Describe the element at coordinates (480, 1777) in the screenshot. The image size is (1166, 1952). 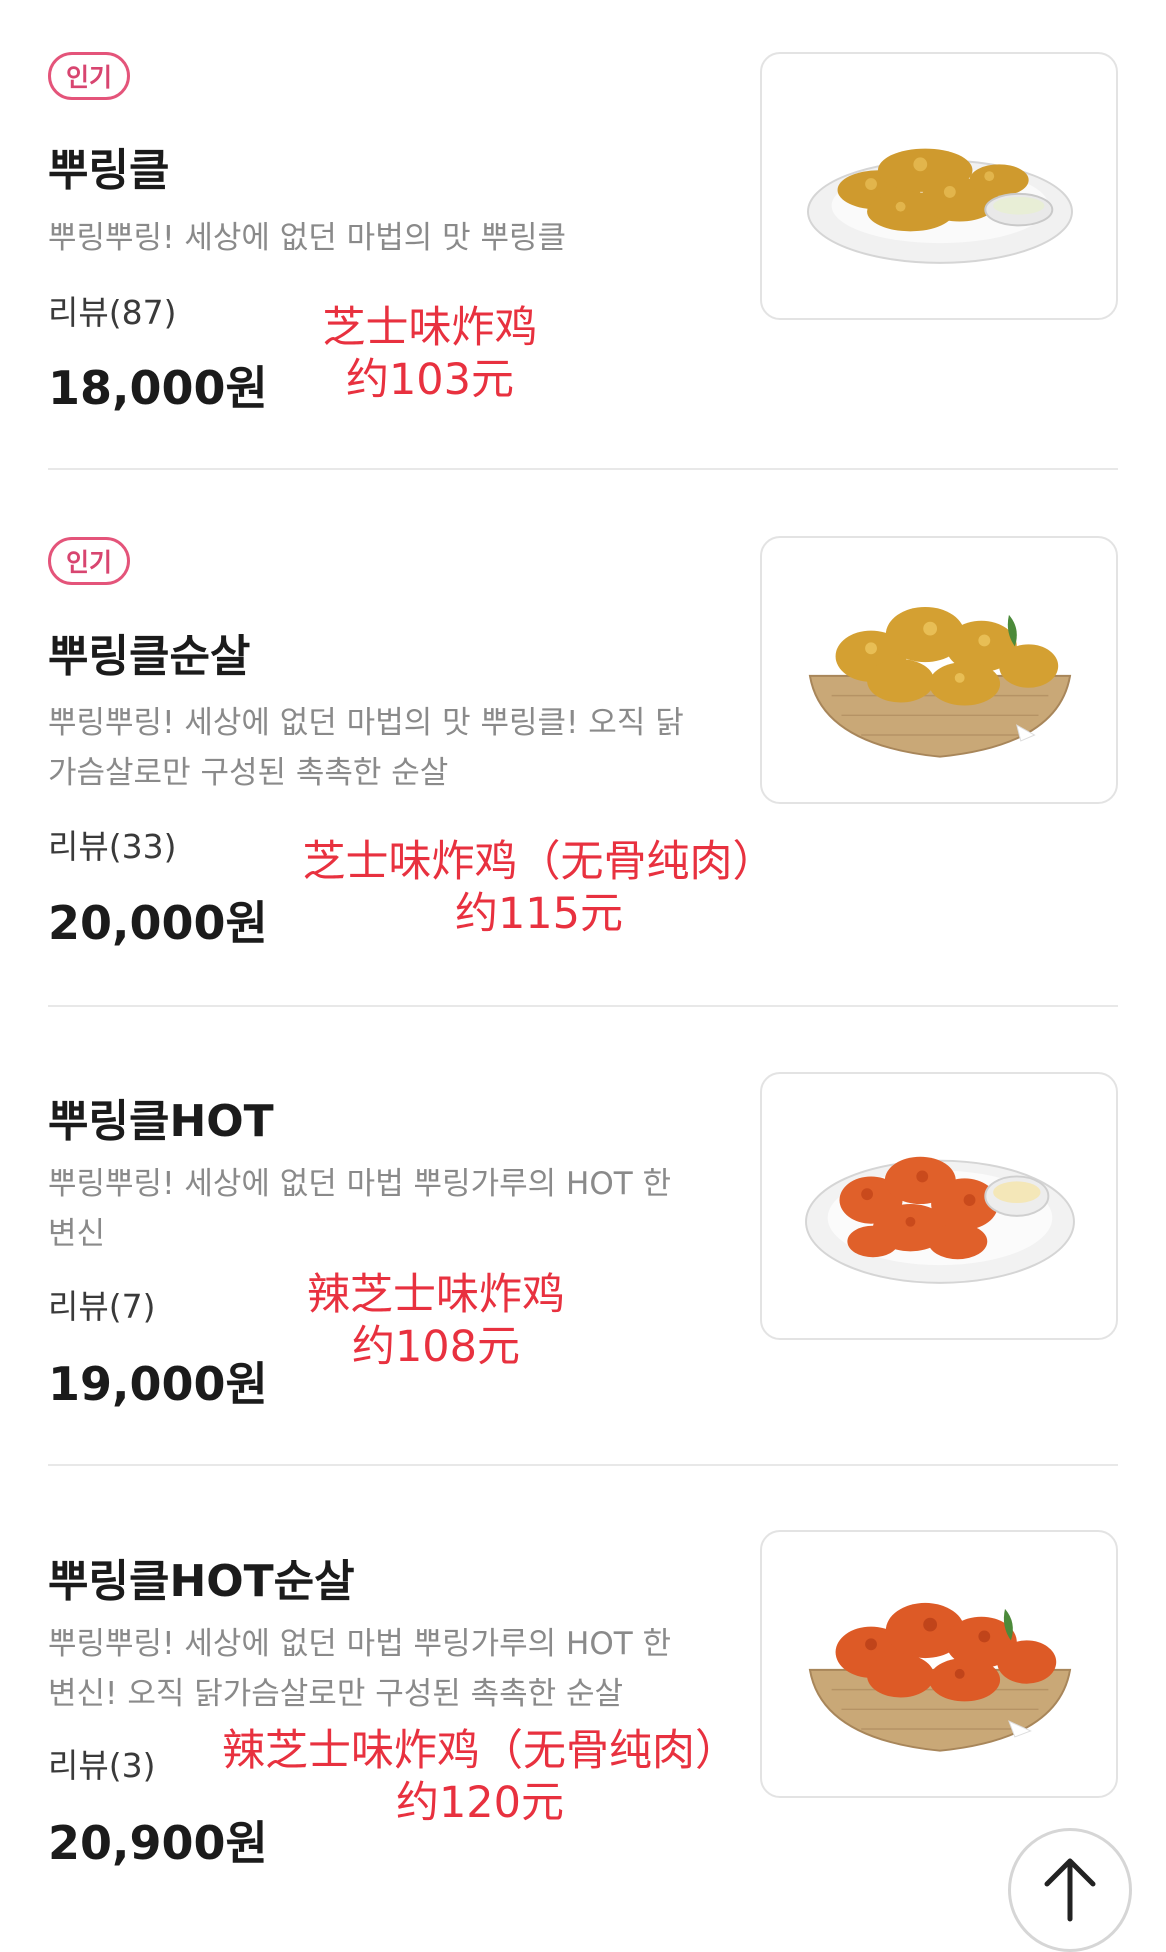
I see `translation-note: 辣芝士味炸鸡（无骨纯肉） 约120元` at that location.